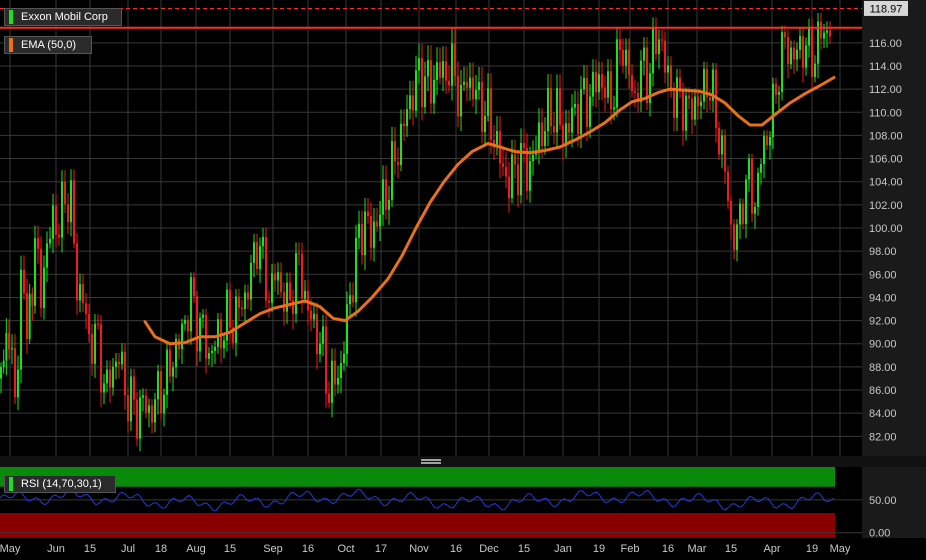  What do you see at coordinates (60, 484) in the screenshot?
I see `rsi-legend: RSI (14,70,30,1)` at bounding box center [60, 484].